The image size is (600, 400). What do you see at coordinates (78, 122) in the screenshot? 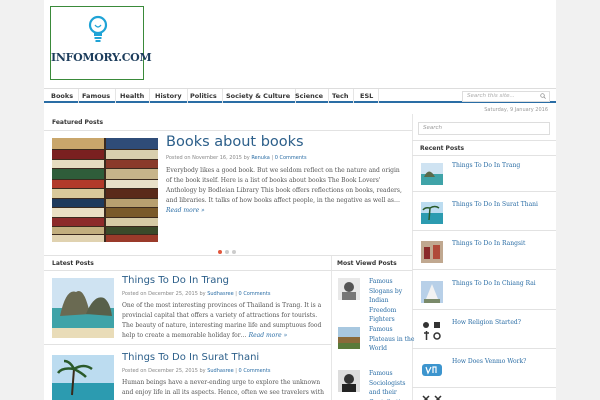
I see `featured-section-title: Featured Posts` at bounding box center [78, 122].